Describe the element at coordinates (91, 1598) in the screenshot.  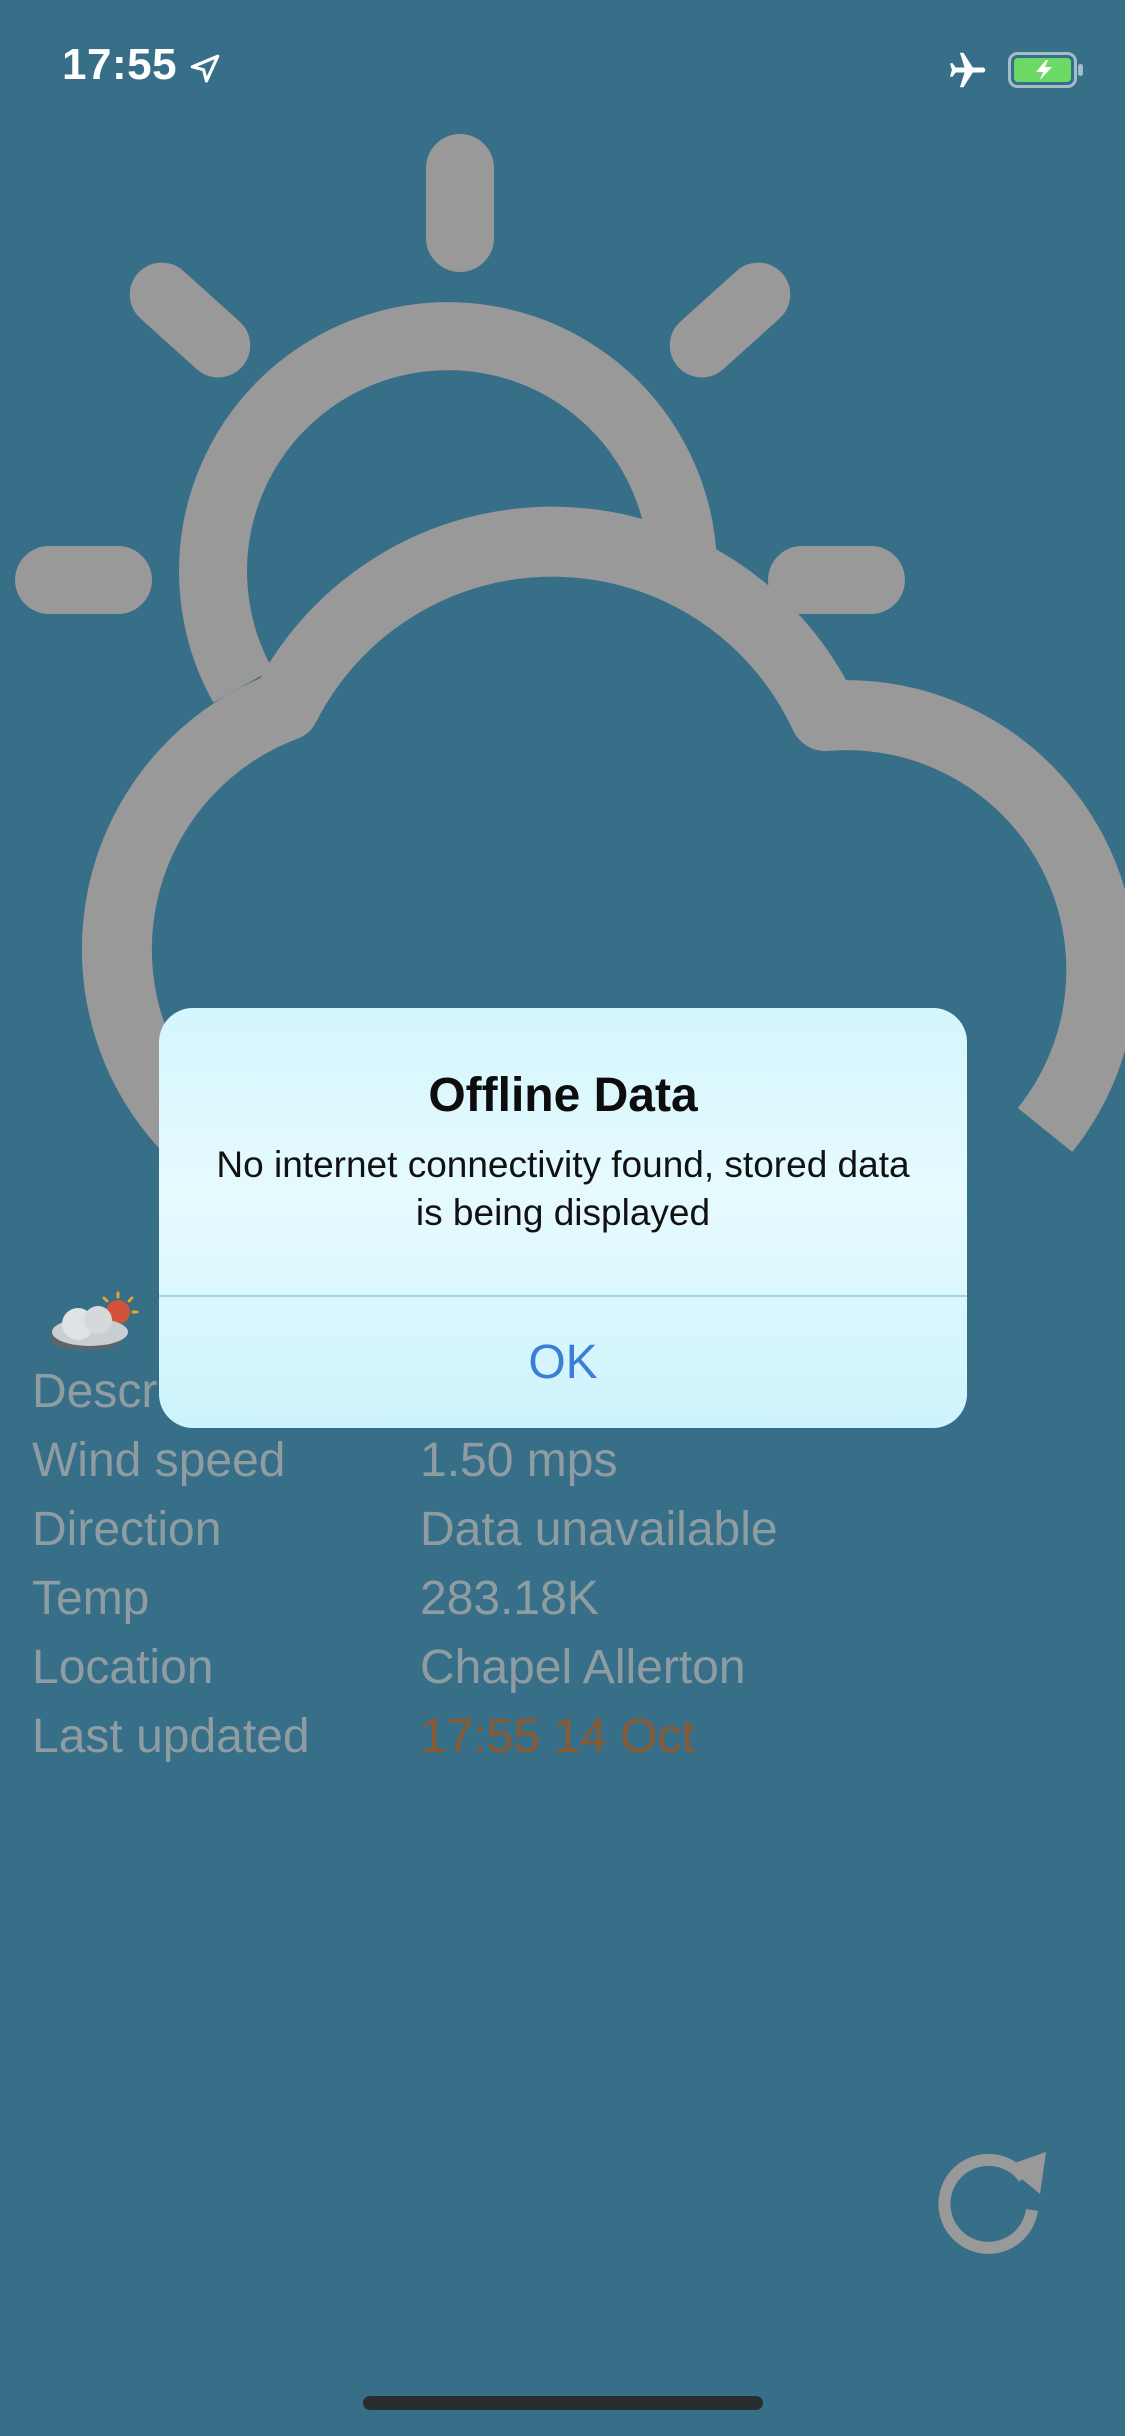
I see `detail-label: Temp` at that location.